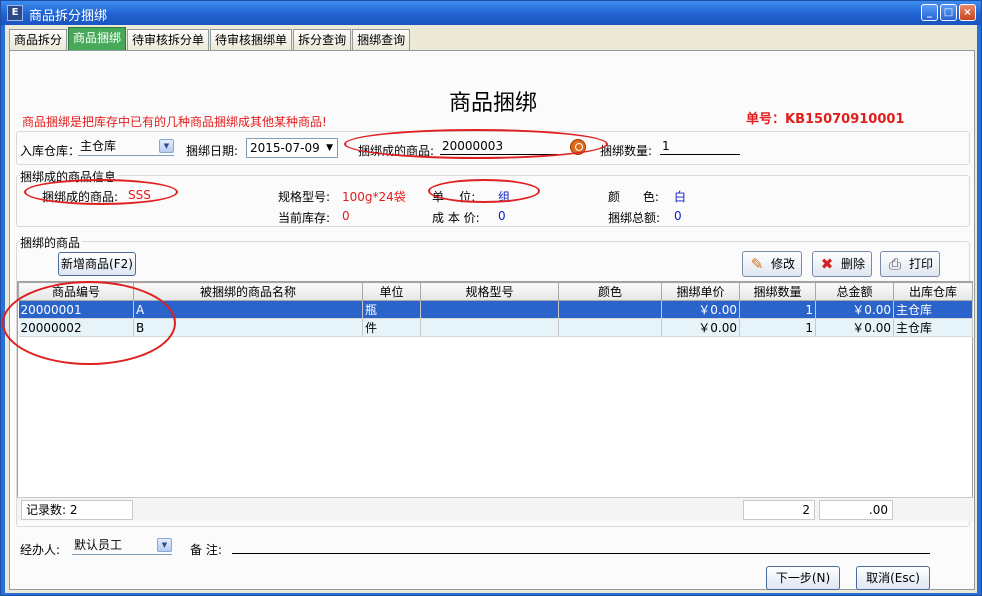  I want to click on spec-value: 100g*24袋, so click(374, 197).